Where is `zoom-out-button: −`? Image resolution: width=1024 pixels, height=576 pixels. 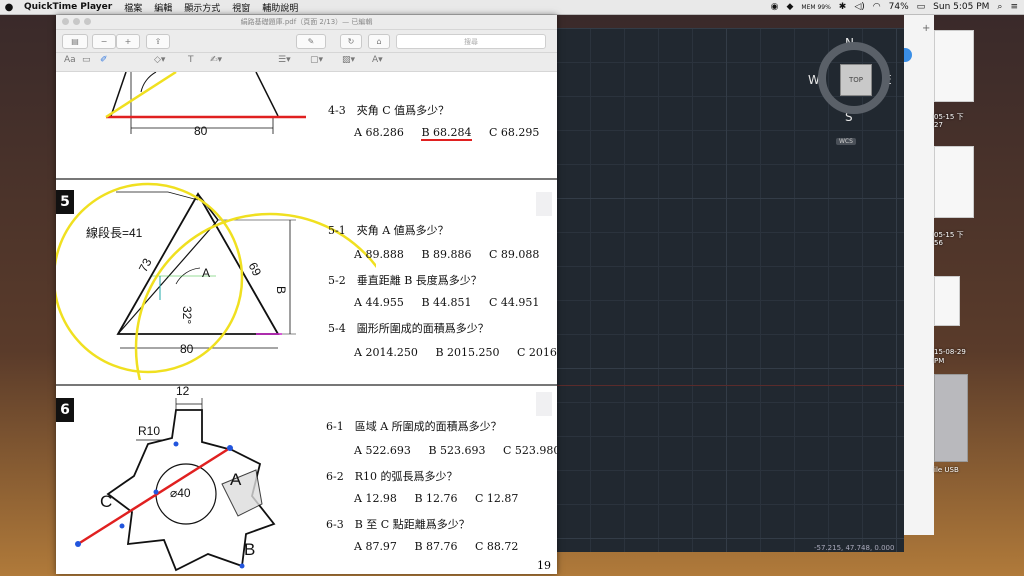 zoom-out-button: − is located at coordinates (104, 41).